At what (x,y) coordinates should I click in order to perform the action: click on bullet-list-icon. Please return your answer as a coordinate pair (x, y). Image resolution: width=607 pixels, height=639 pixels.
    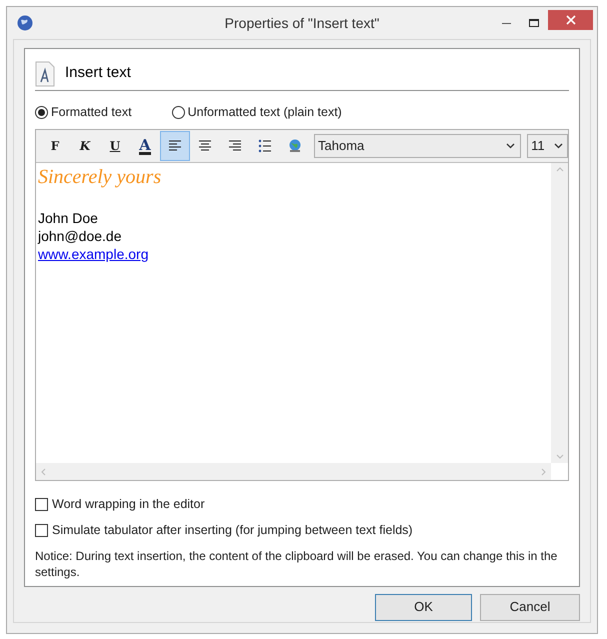
    Looking at the image, I should click on (265, 146).